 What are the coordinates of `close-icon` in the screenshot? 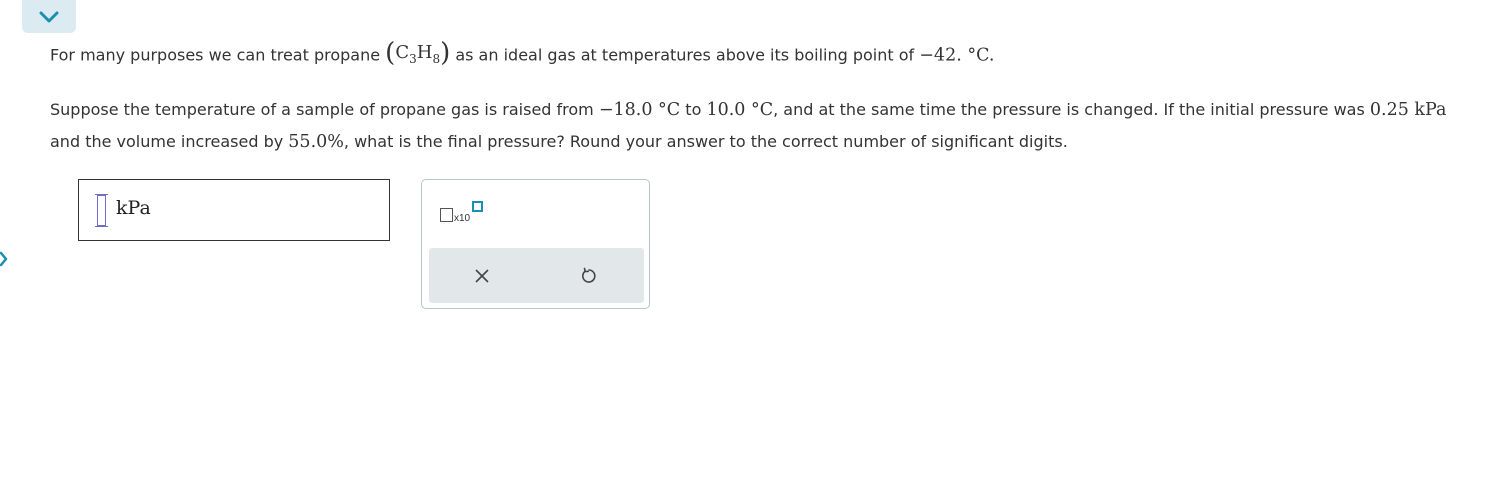 It's located at (482, 276).